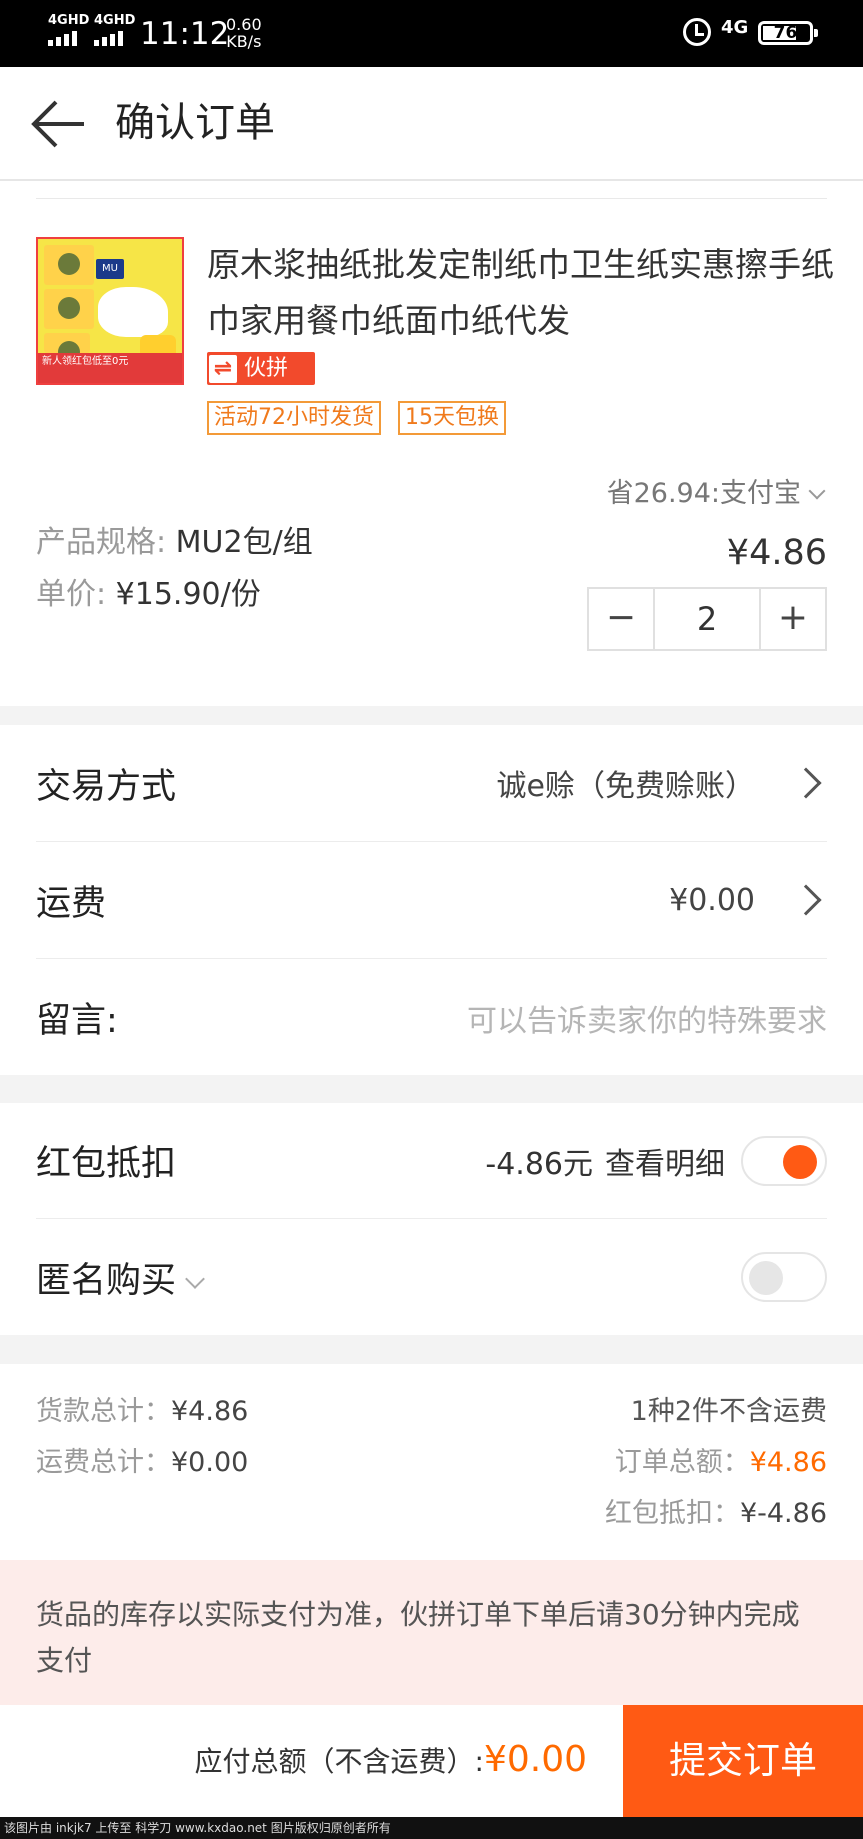  I want to click on trade-method-value: 诚e赊（免费赊账）, so click(625, 786).